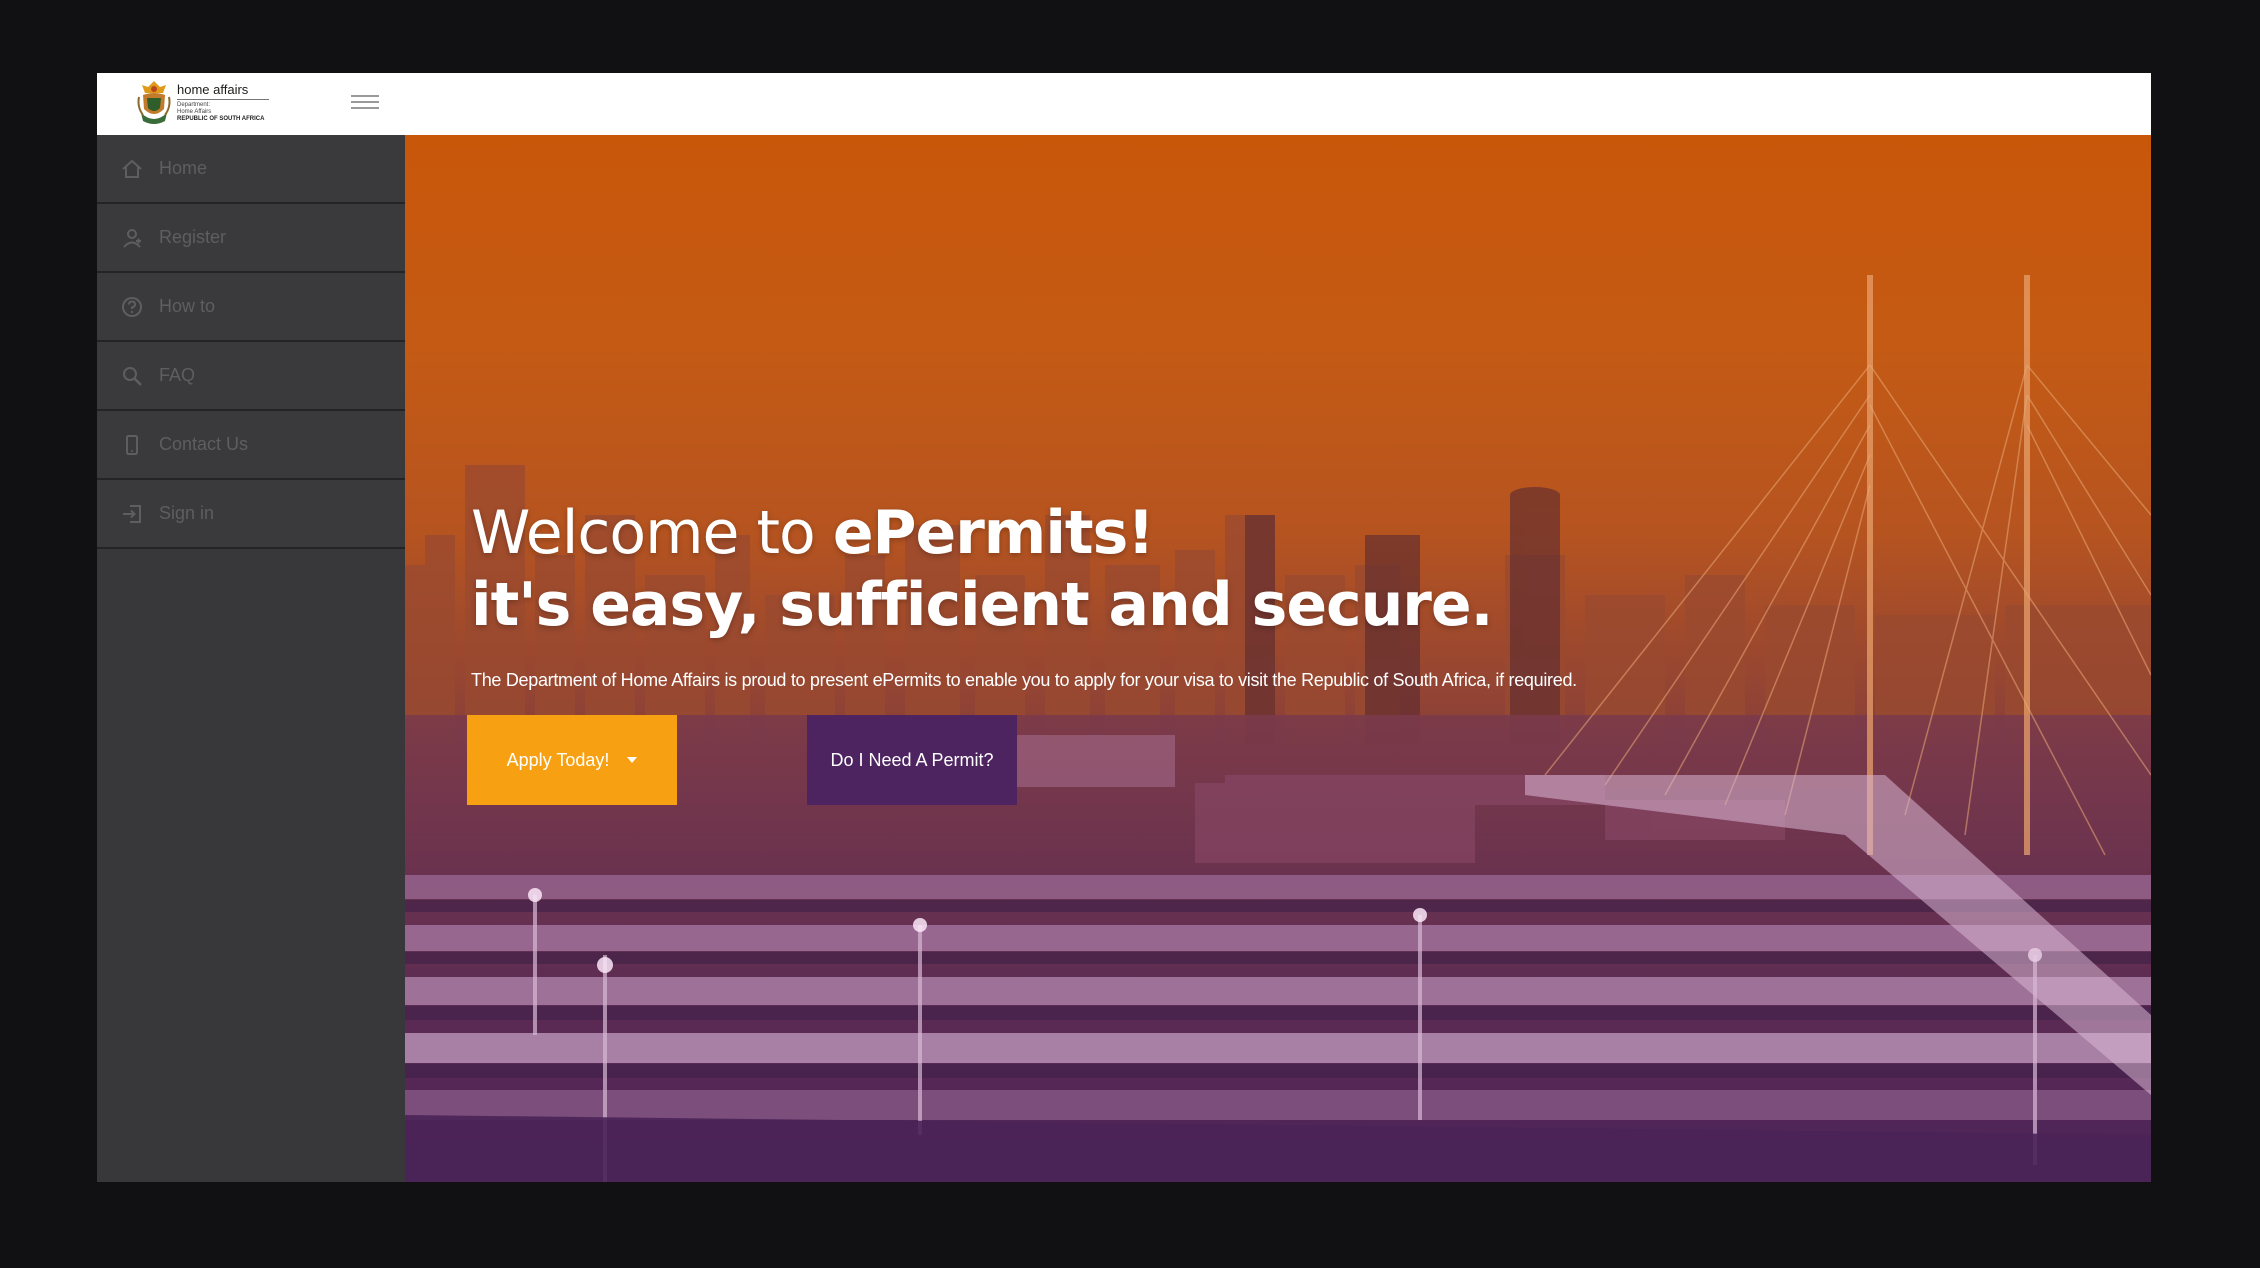  What do you see at coordinates (251, 307) in the screenshot?
I see `sidebar-item-how-to: How to` at bounding box center [251, 307].